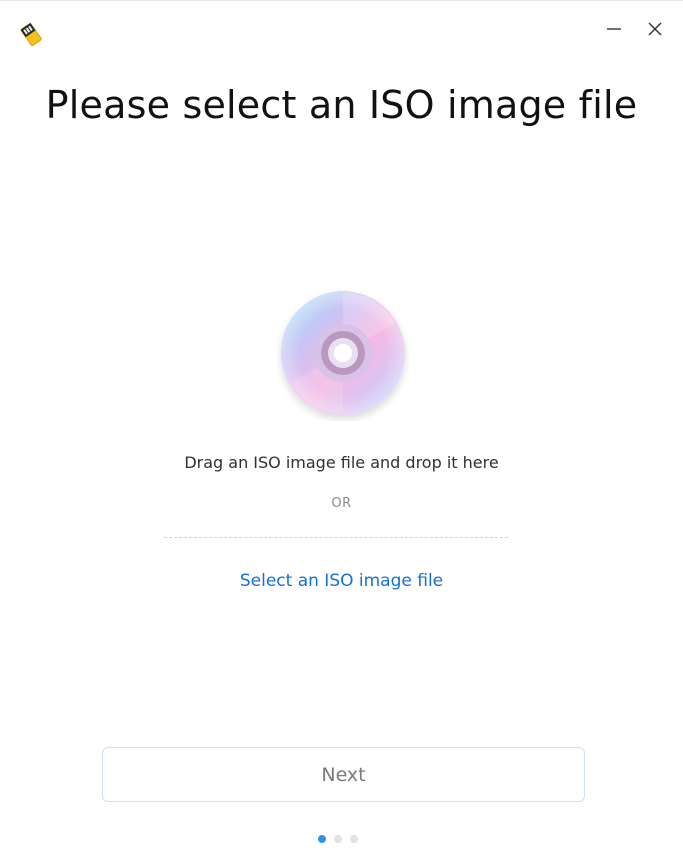 The image size is (683, 858). What do you see at coordinates (343, 355) in the screenshot?
I see `disc-icon` at bounding box center [343, 355].